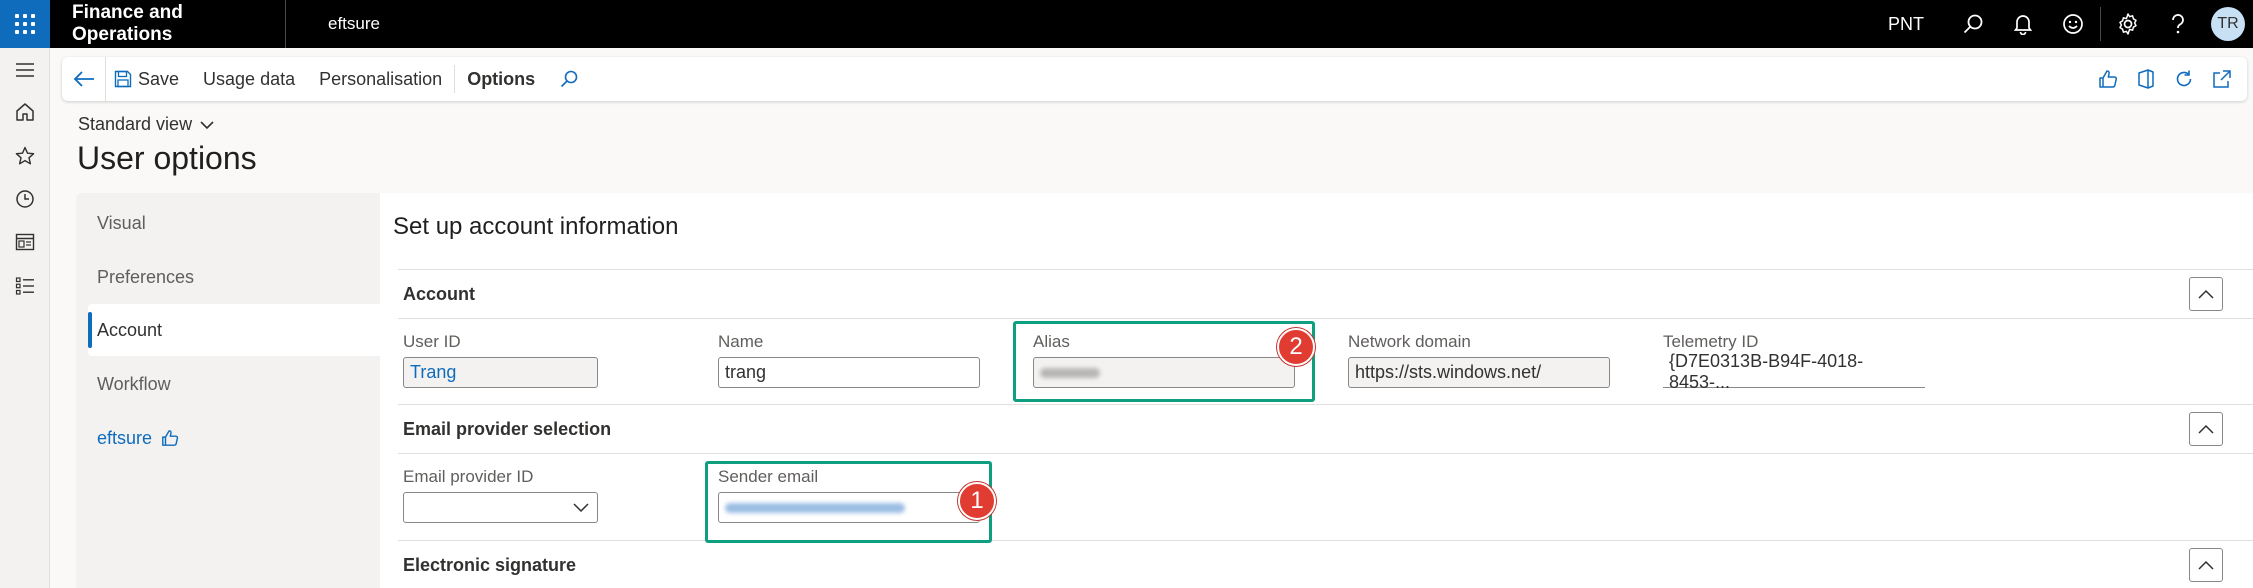 This screenshot has height=588, width=2253. I want to click on usage-data-button: Usage data, so click(249, 79).